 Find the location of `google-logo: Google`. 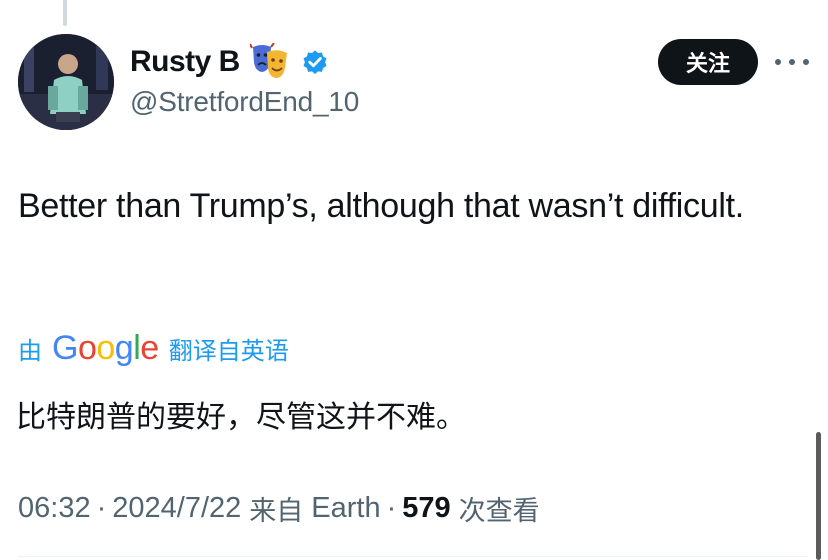

google-logo: Google is located at coordinates (105, 348).